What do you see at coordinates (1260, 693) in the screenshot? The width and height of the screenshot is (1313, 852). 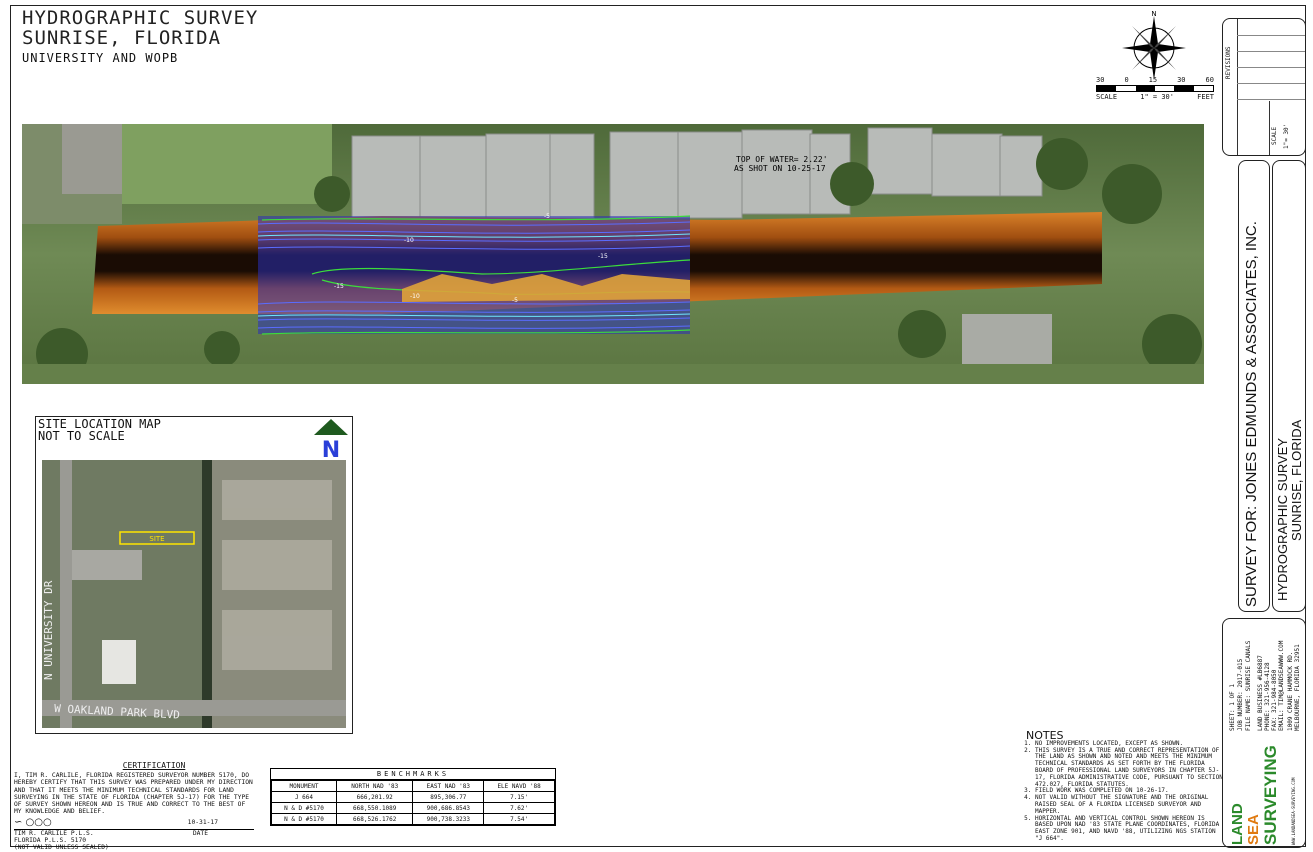 I see `land-business-number: LAND BUSINESS #LB6887` at bounding box center [1260, 693].